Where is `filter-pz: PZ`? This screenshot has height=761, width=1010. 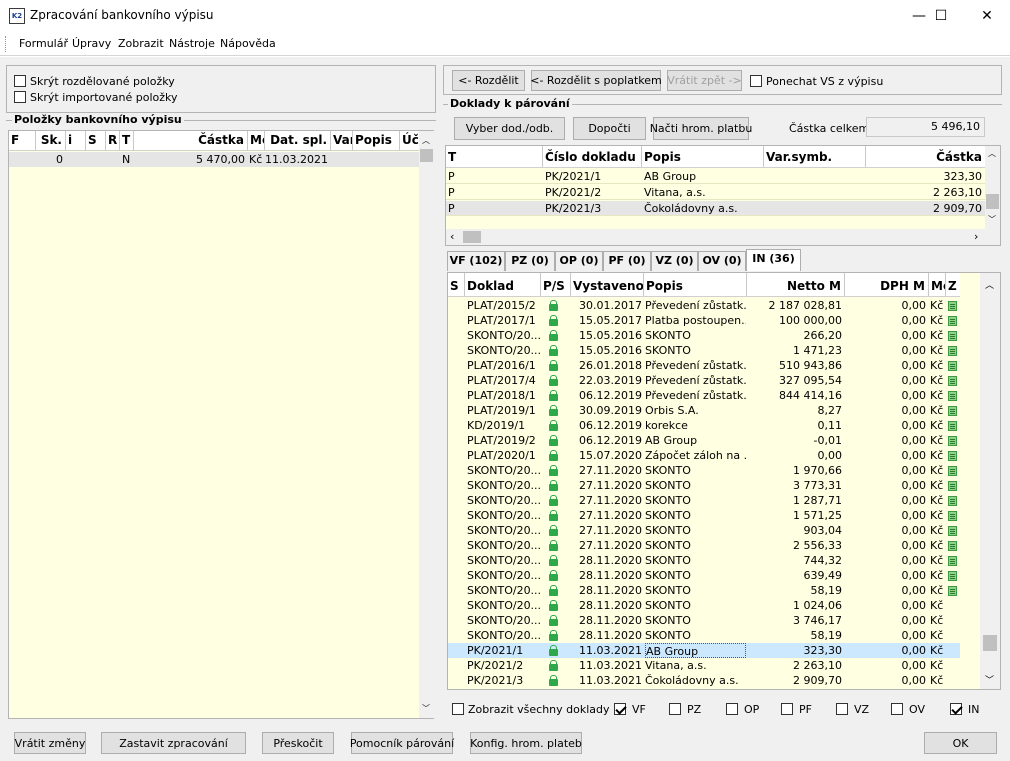 filter-pz: PZ is located at coordinates (685, 709).